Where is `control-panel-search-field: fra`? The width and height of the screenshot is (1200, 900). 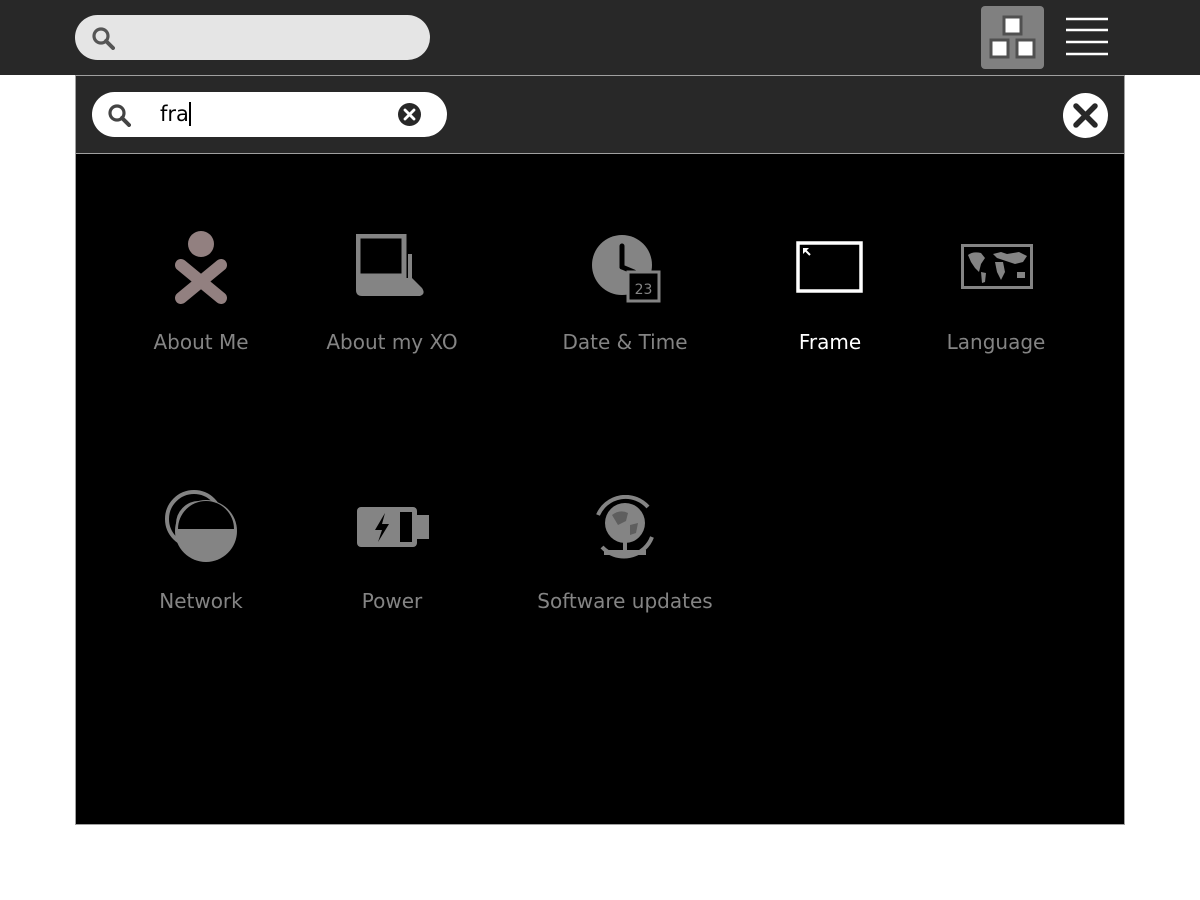 control-panel-search-field: fra is located at coordinates (269, 114).